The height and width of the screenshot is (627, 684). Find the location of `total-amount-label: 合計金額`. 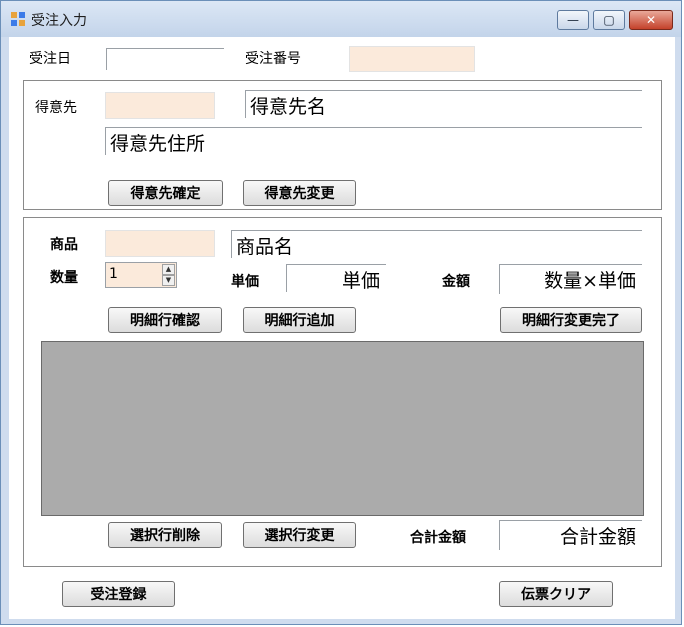

total-amount-label: 合計金額 is located at coordinates (438, 538).